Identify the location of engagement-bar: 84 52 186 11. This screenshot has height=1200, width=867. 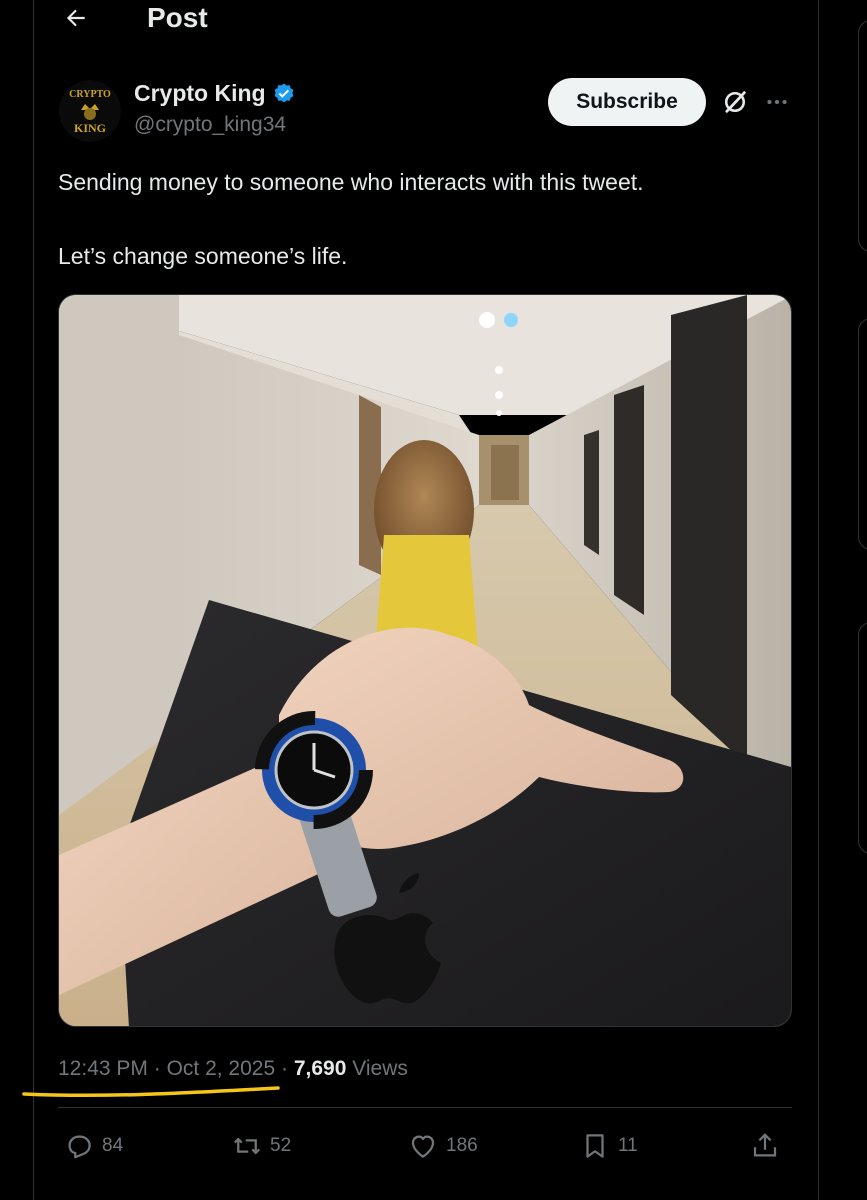
(425, 1146).